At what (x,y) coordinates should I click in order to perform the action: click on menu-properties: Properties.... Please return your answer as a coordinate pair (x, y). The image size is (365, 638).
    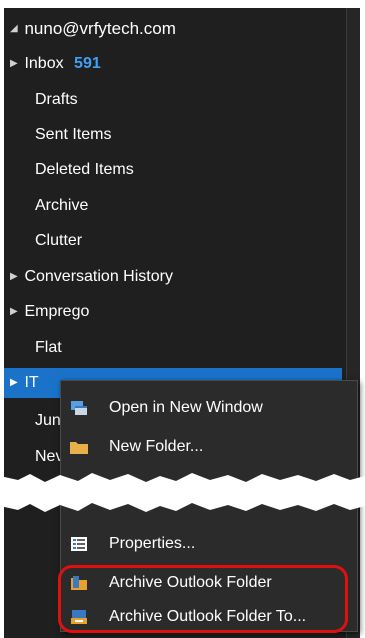
    Looking at the image, I should click on (209, 544).